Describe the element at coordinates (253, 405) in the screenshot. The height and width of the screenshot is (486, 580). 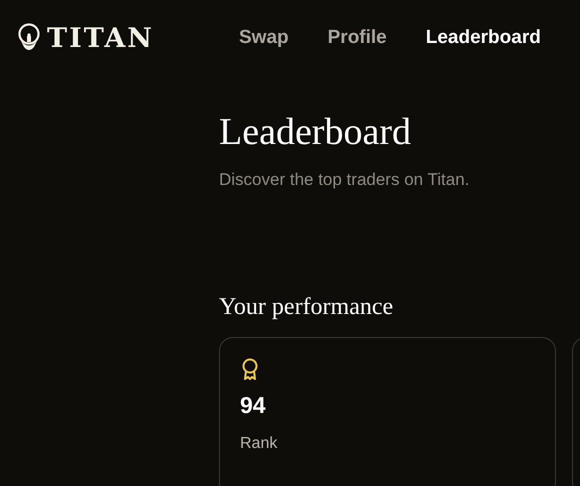
I see `stat-value: 94` at that location.